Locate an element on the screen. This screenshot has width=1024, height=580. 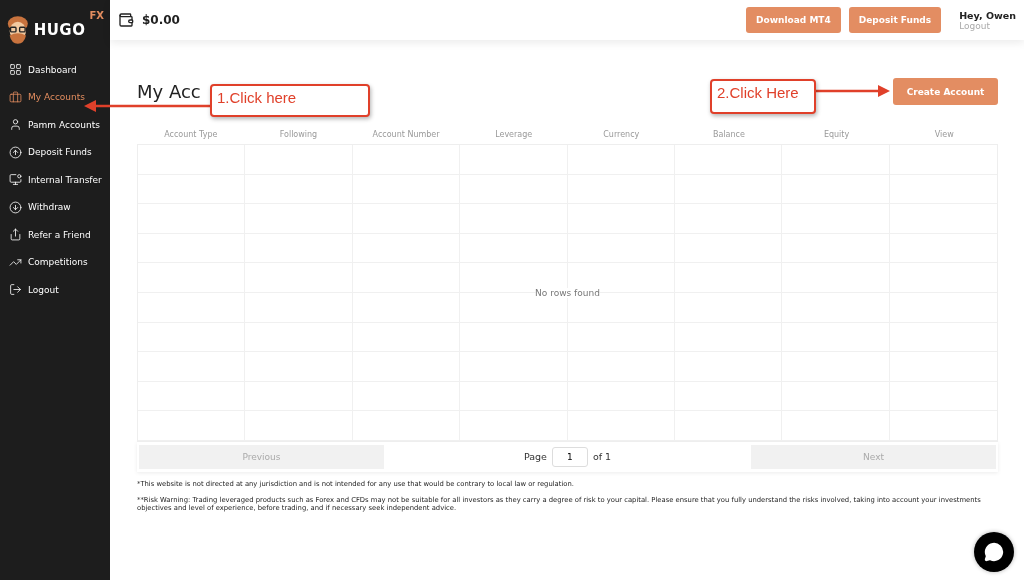
column-header: Account Type is located at coordinates (191, 134).